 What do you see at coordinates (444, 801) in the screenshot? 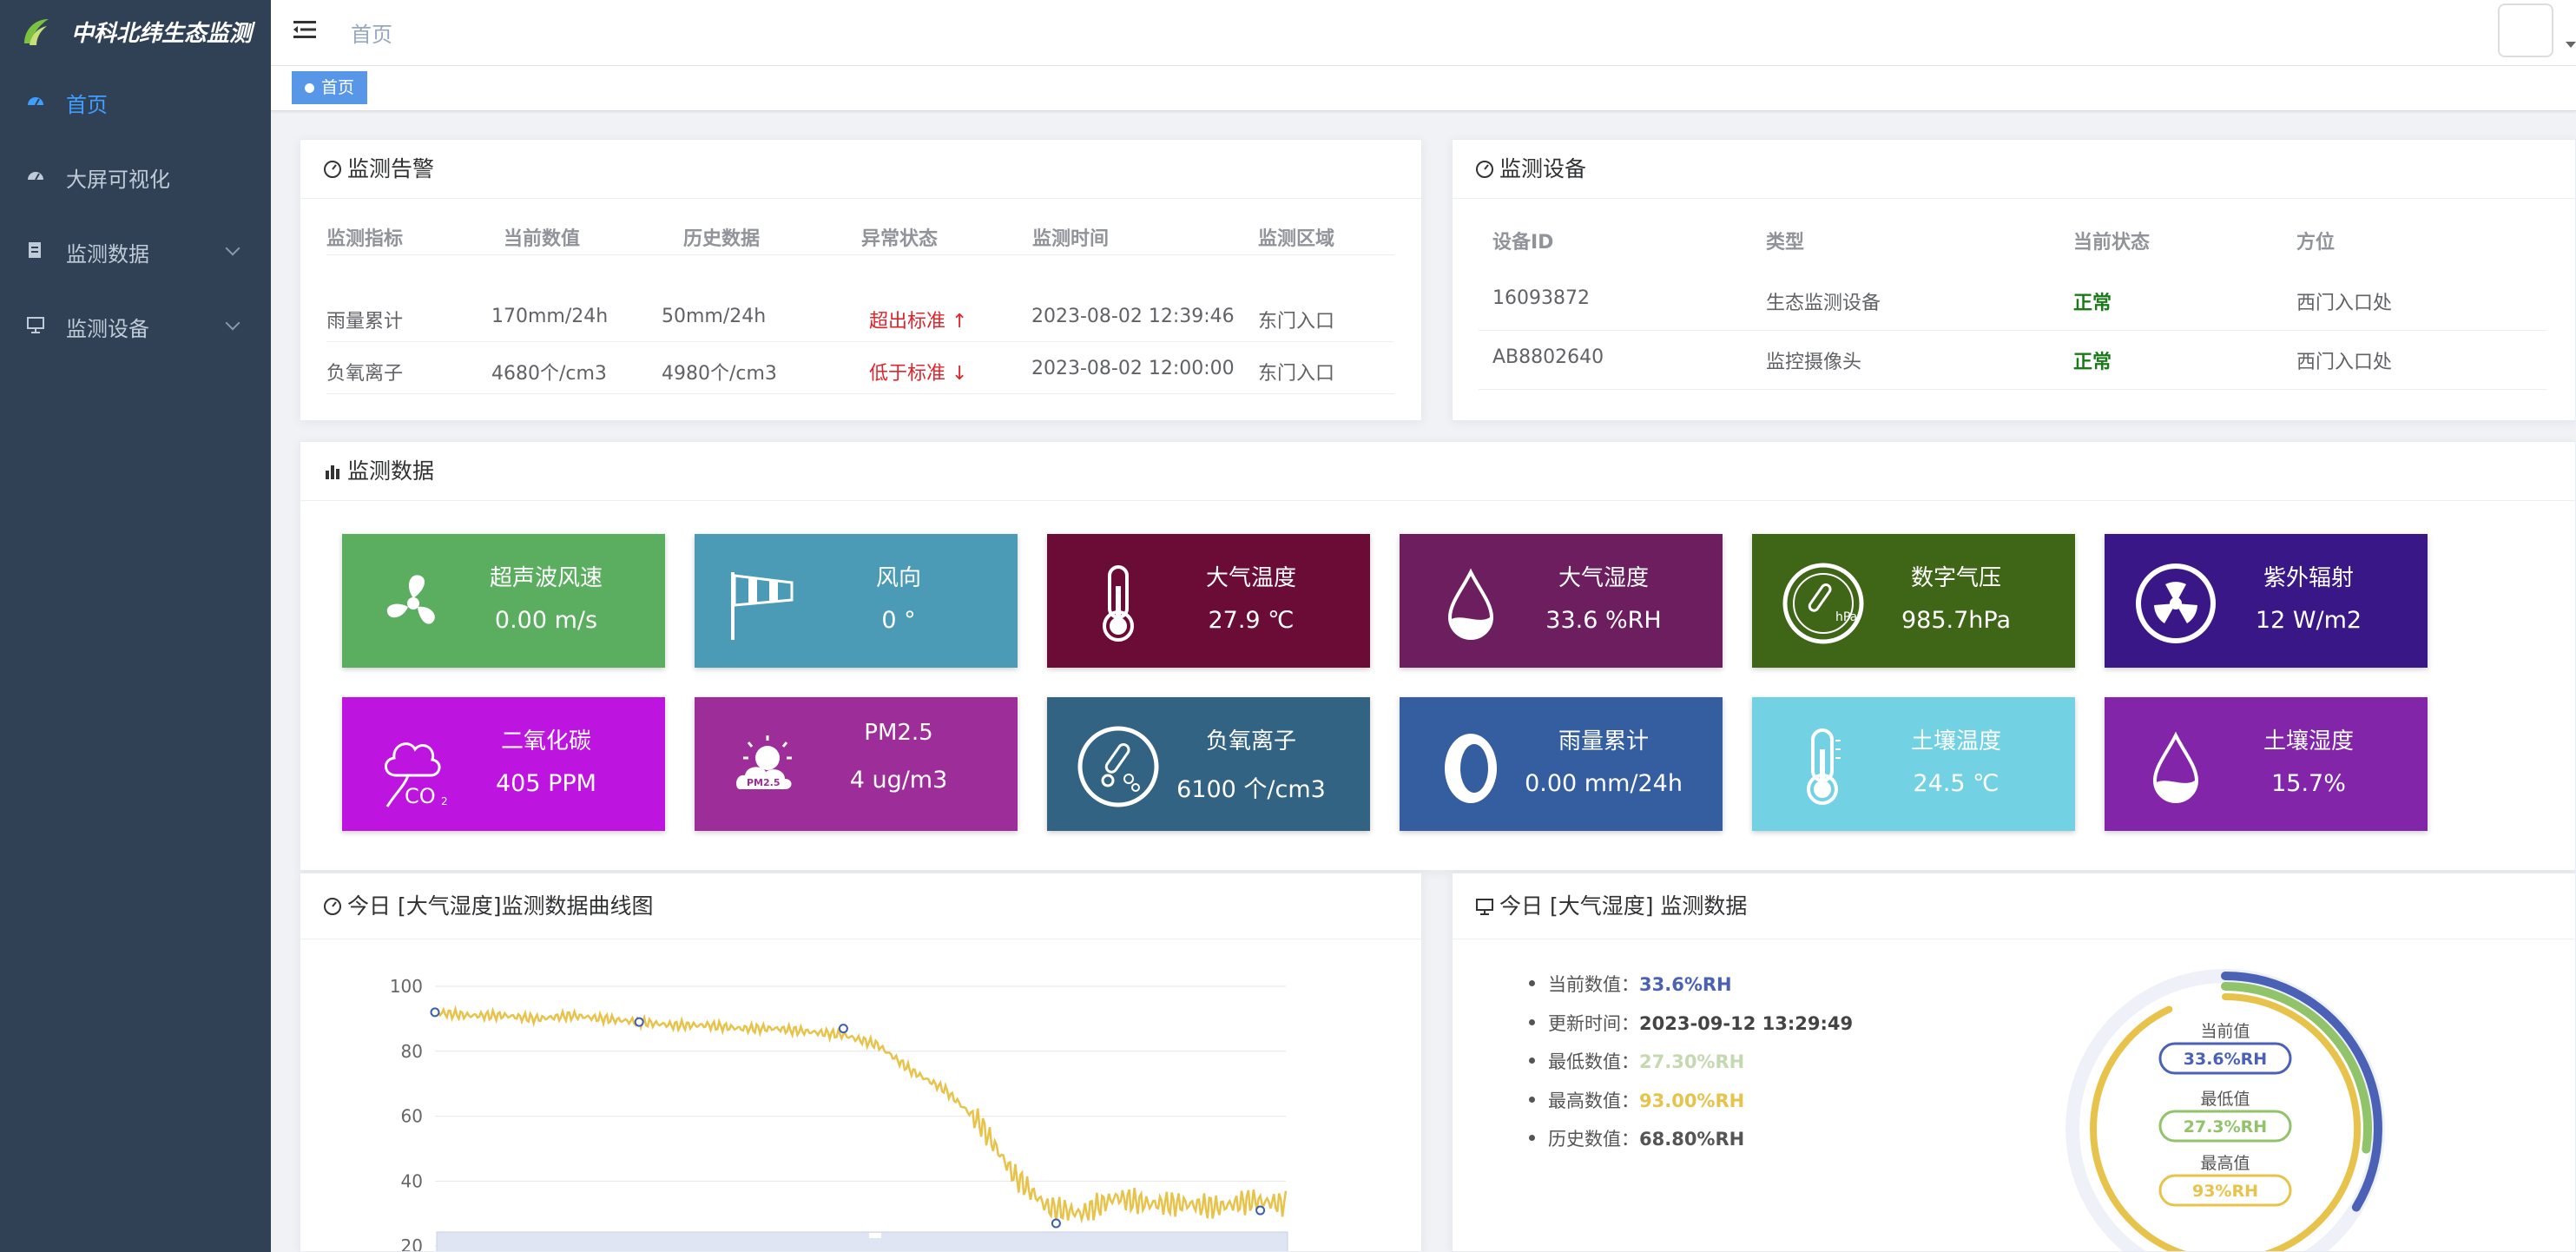
I see `svg-text: 2` at bounding box center [444, 801].